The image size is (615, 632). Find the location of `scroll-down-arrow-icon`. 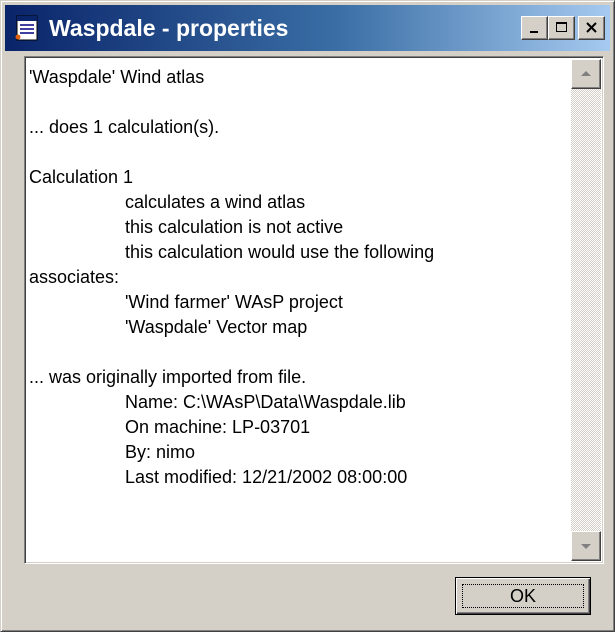

scroll-down-arrow-icon is located at coordinates (586, 546).